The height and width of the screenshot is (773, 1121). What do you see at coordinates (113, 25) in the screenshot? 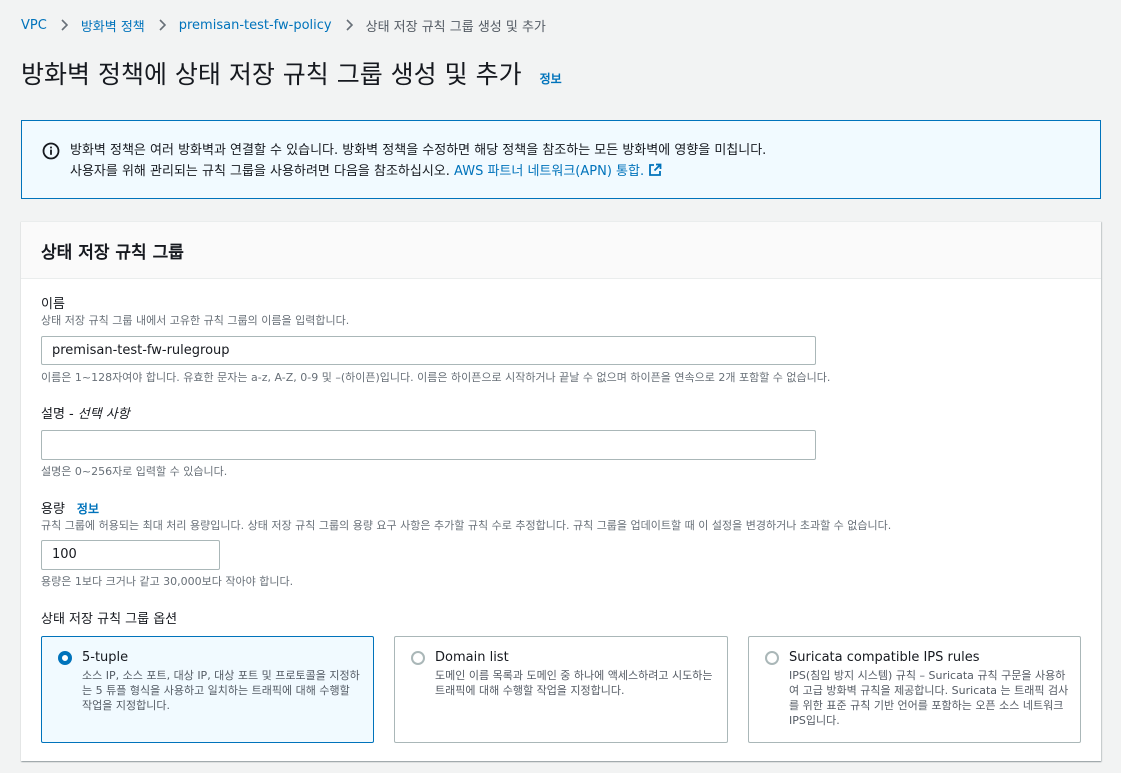
I see `breadcrumb-firewall-policy: 방화벽 정책` at bounding box center [113, 25].